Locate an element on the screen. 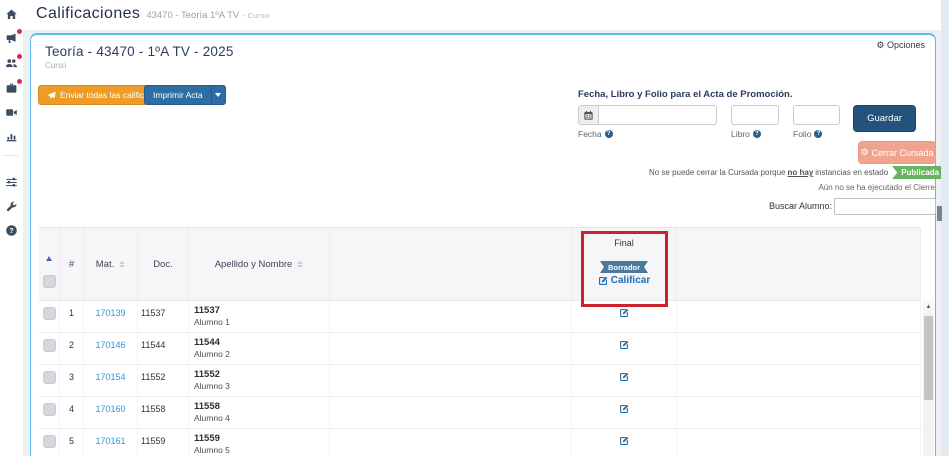 The width and height of the screenshot is (949, 456). select-all-checkbox is located at coordinates (49, 281).